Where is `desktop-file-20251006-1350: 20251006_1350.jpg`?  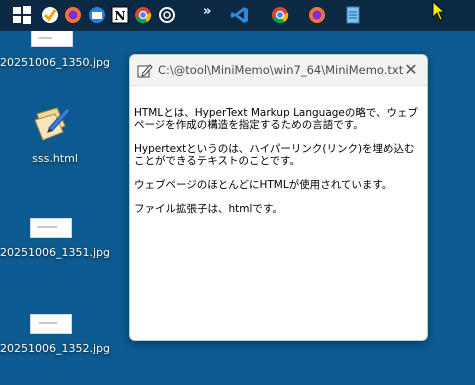 desktop-file-20251006-1350: 20251006_1350.jpg is located at coordinates (55, 53).